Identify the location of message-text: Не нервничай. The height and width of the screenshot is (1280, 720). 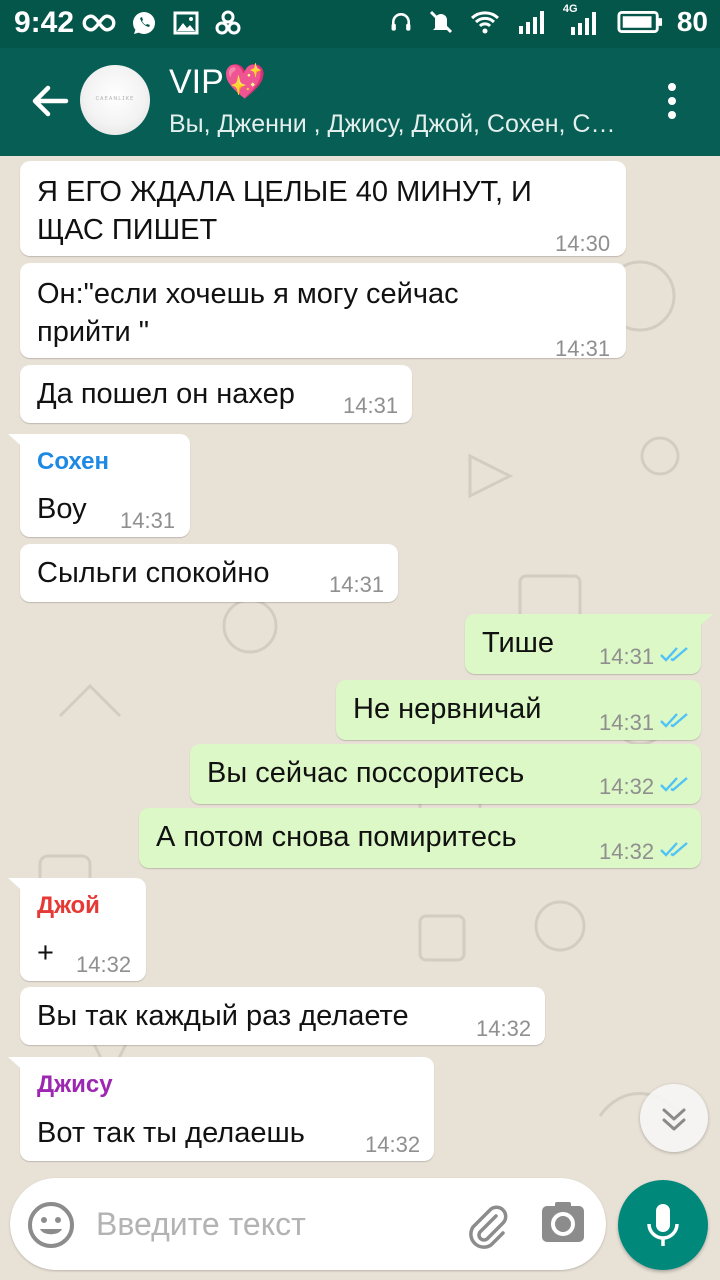
(447, 709).